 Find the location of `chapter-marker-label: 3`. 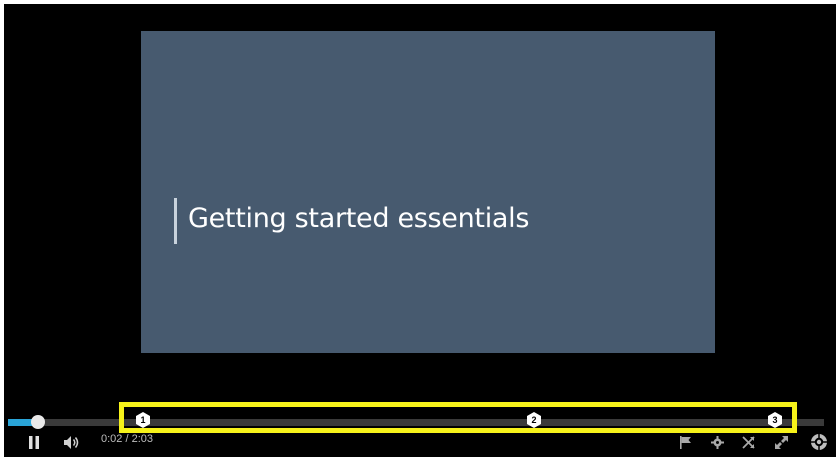

chapter-marker-label: 3 is located at coordinates (775, 420).